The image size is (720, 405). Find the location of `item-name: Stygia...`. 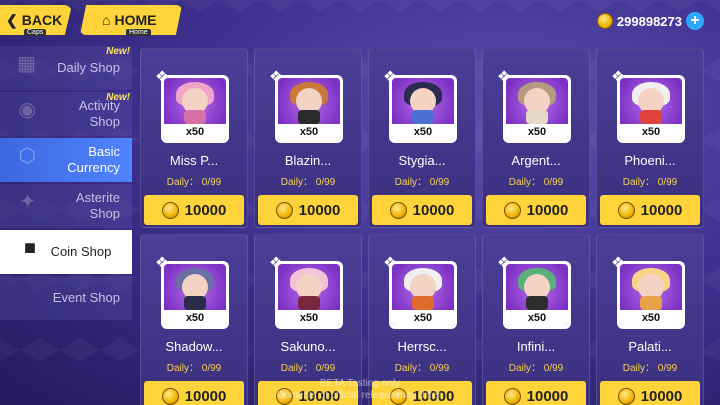

item-name: Stygia... is located at coordinates (422, 160).